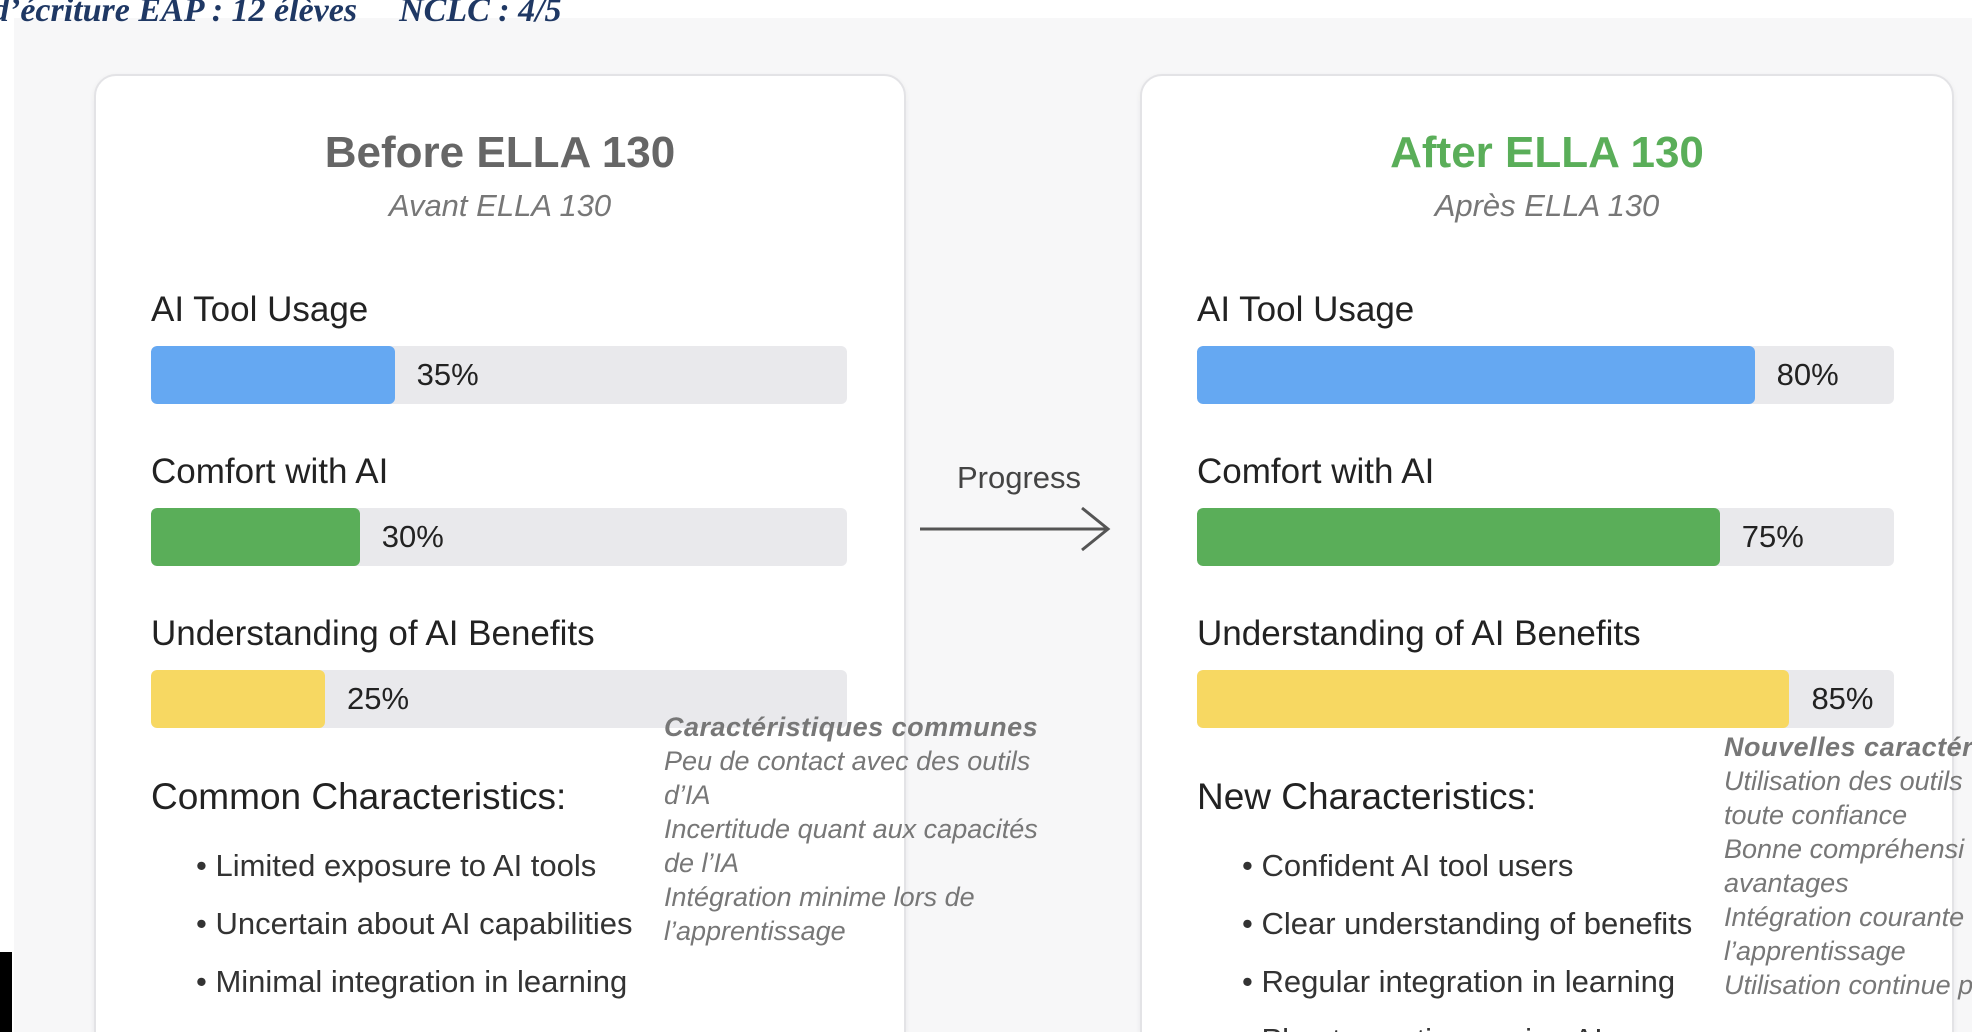 The image size is (1972, 1032). Describe the element at coordinates (1844, 917) in the screenshot. I see `after-french-line: Intégration courante` at that location.